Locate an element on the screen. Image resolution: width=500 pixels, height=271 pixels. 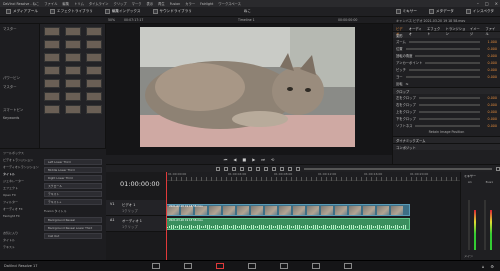
link-icon is located at coordinates (274, 168).